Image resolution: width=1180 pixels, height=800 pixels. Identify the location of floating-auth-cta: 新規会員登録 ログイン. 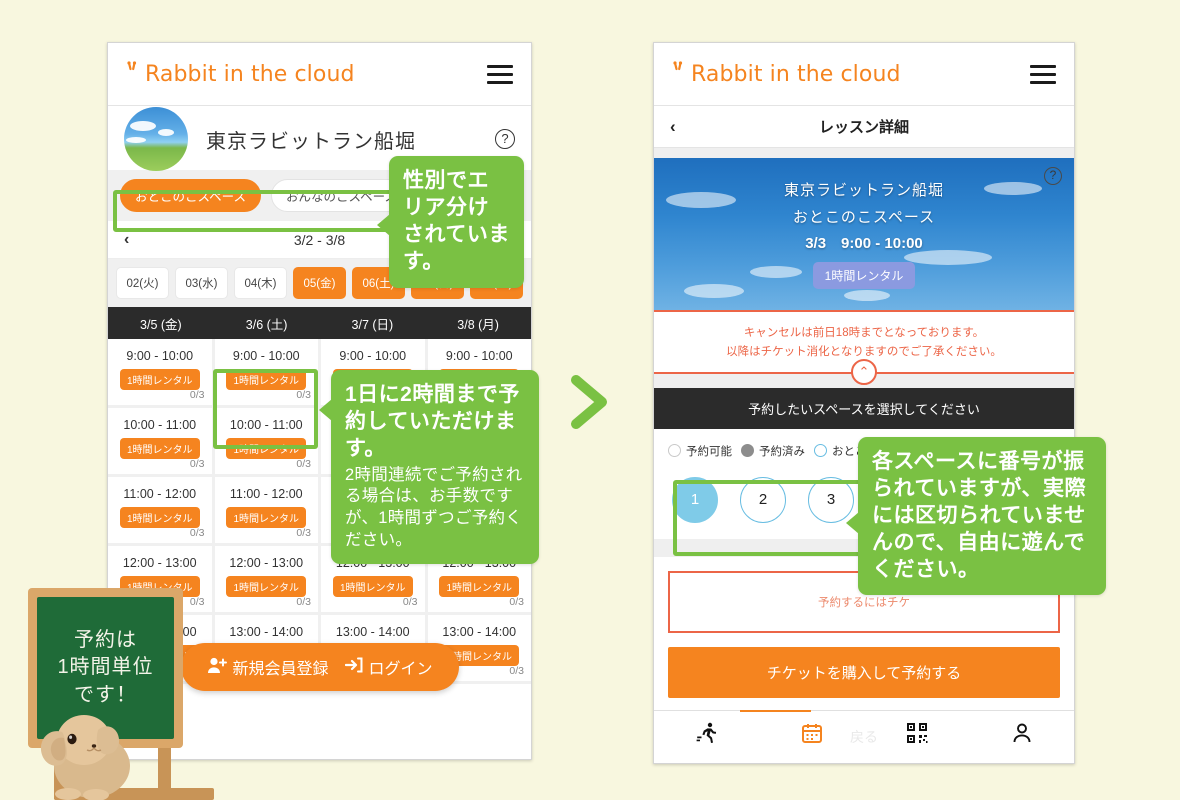
(319, 667).